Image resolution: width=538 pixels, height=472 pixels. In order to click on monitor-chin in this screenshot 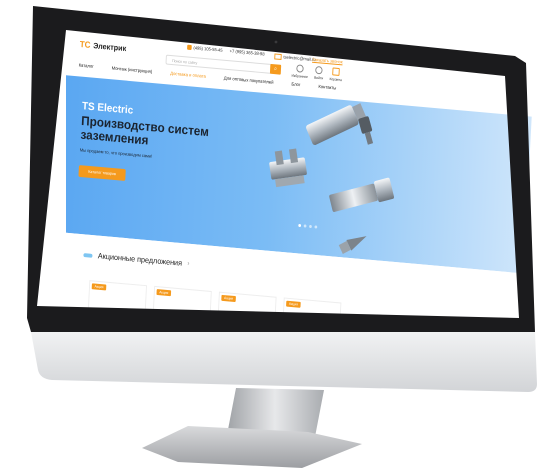, I will do `click(284, 362)`.